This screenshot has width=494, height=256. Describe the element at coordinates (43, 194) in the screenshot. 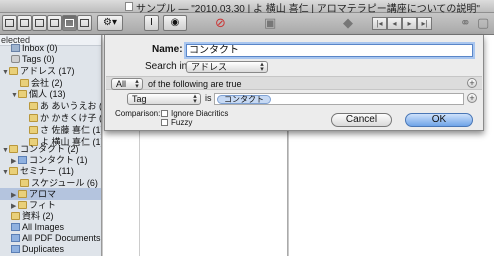

I see `sidebar-item-label: アロマ` at that location.